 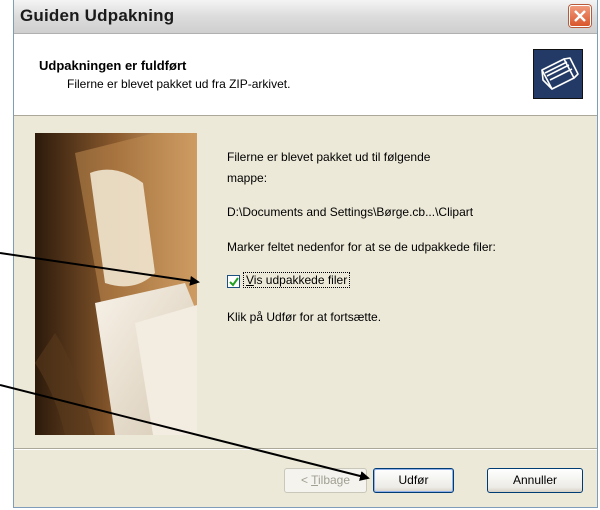 What do you see at coordinates (314, 480) in the screenshot?
I see `back-accel: T` at bounding box center [314, 480].